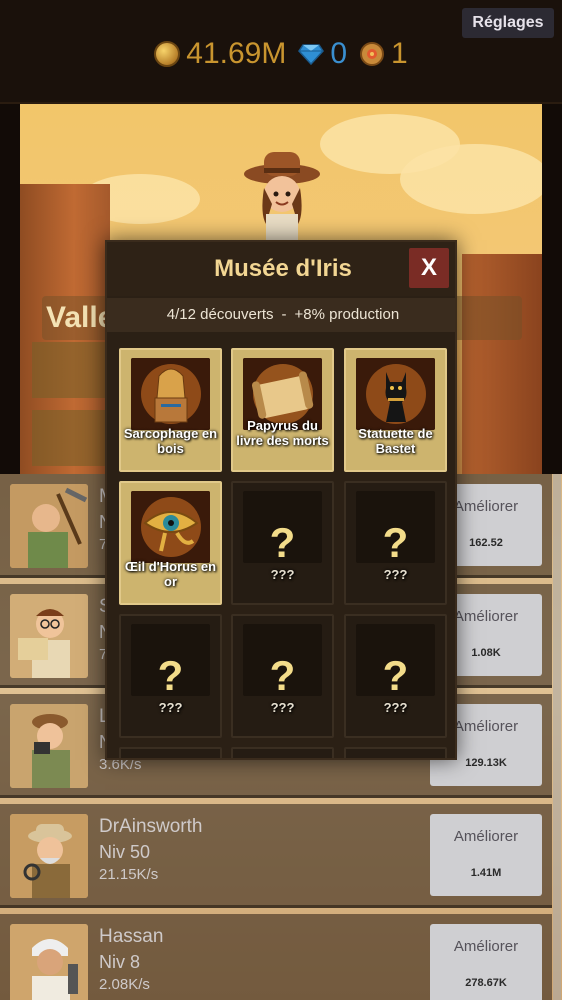 The image size is (562, 1000). What do you see at coordinates (486, 983) in the screenshot?
I see `upgrade-cost: 278.67K` at bounding box center [486, 983].